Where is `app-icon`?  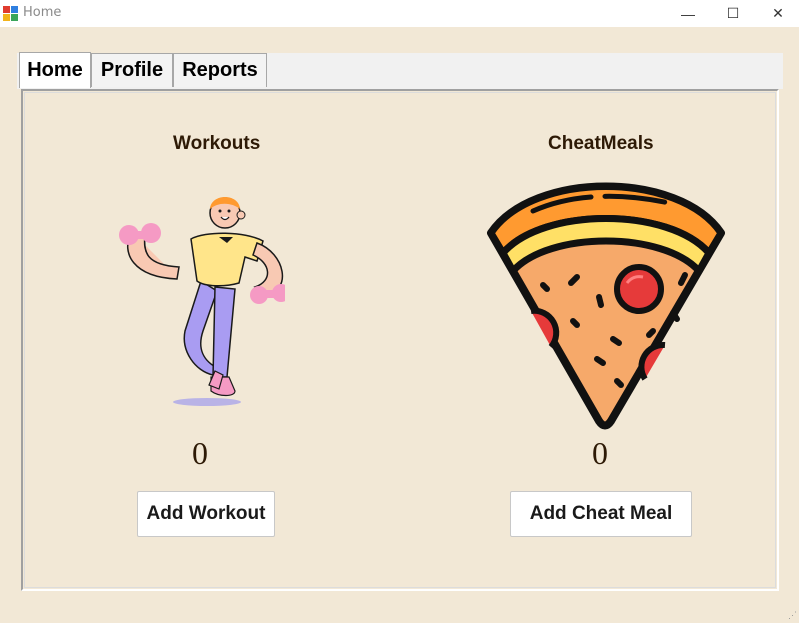 app-icon is located at coordinates (10, 13).